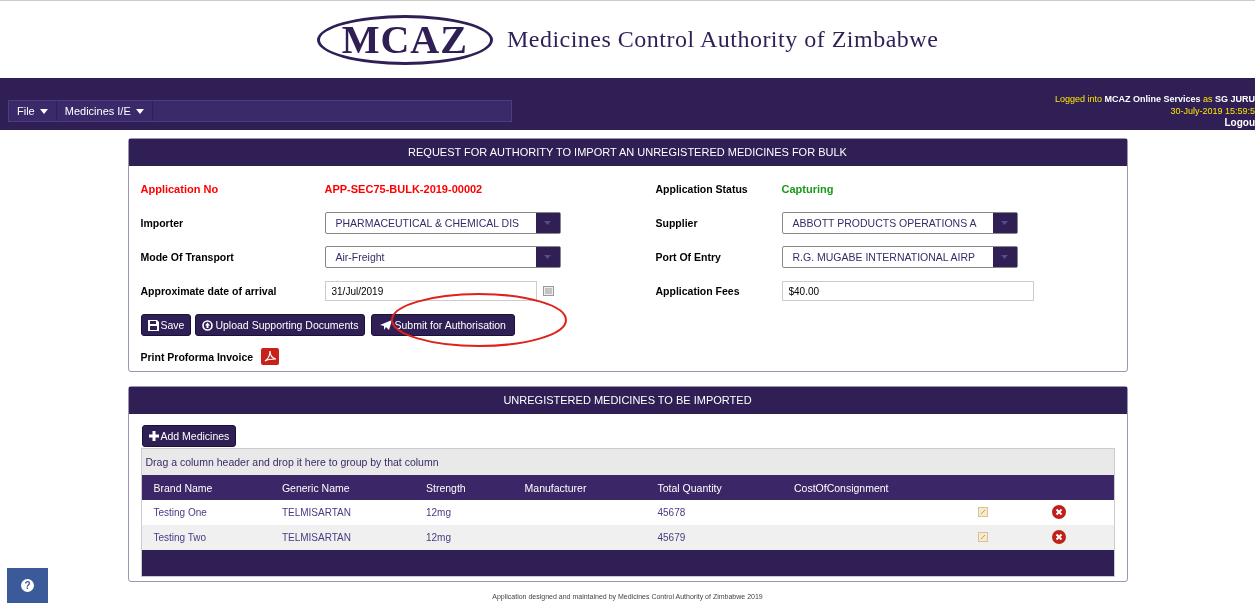 This screenshot has height=603, width=1255. I want to click on field-label: Application No, so click(180, 189).